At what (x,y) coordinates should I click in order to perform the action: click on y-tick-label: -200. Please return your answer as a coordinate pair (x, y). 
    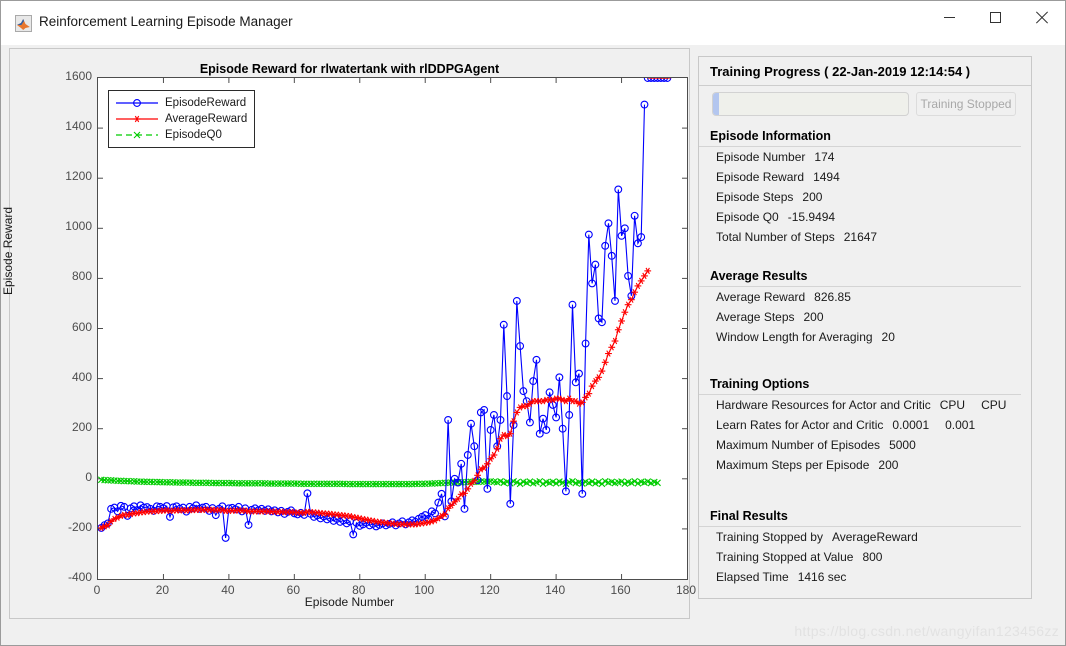
    Looking at the image, I should click on (79, 526).